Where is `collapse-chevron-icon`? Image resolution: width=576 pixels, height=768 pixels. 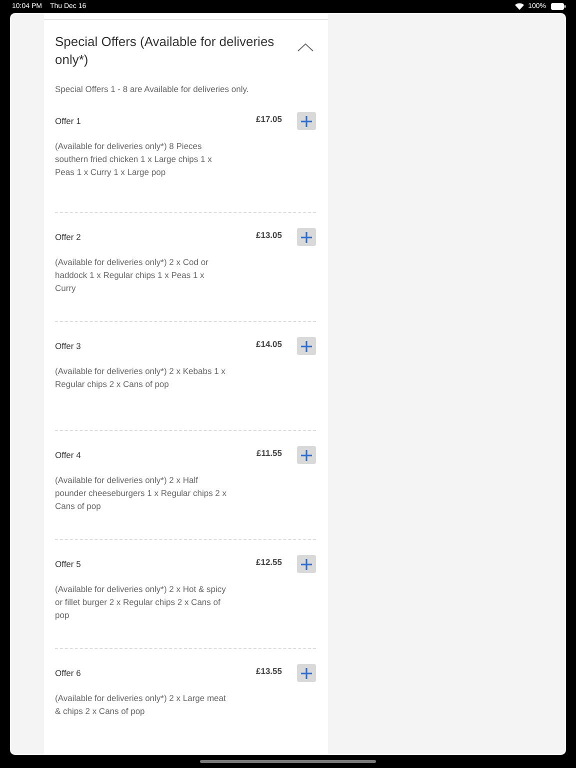 collapse-chevron-icon is located at coordinates (305, 47).